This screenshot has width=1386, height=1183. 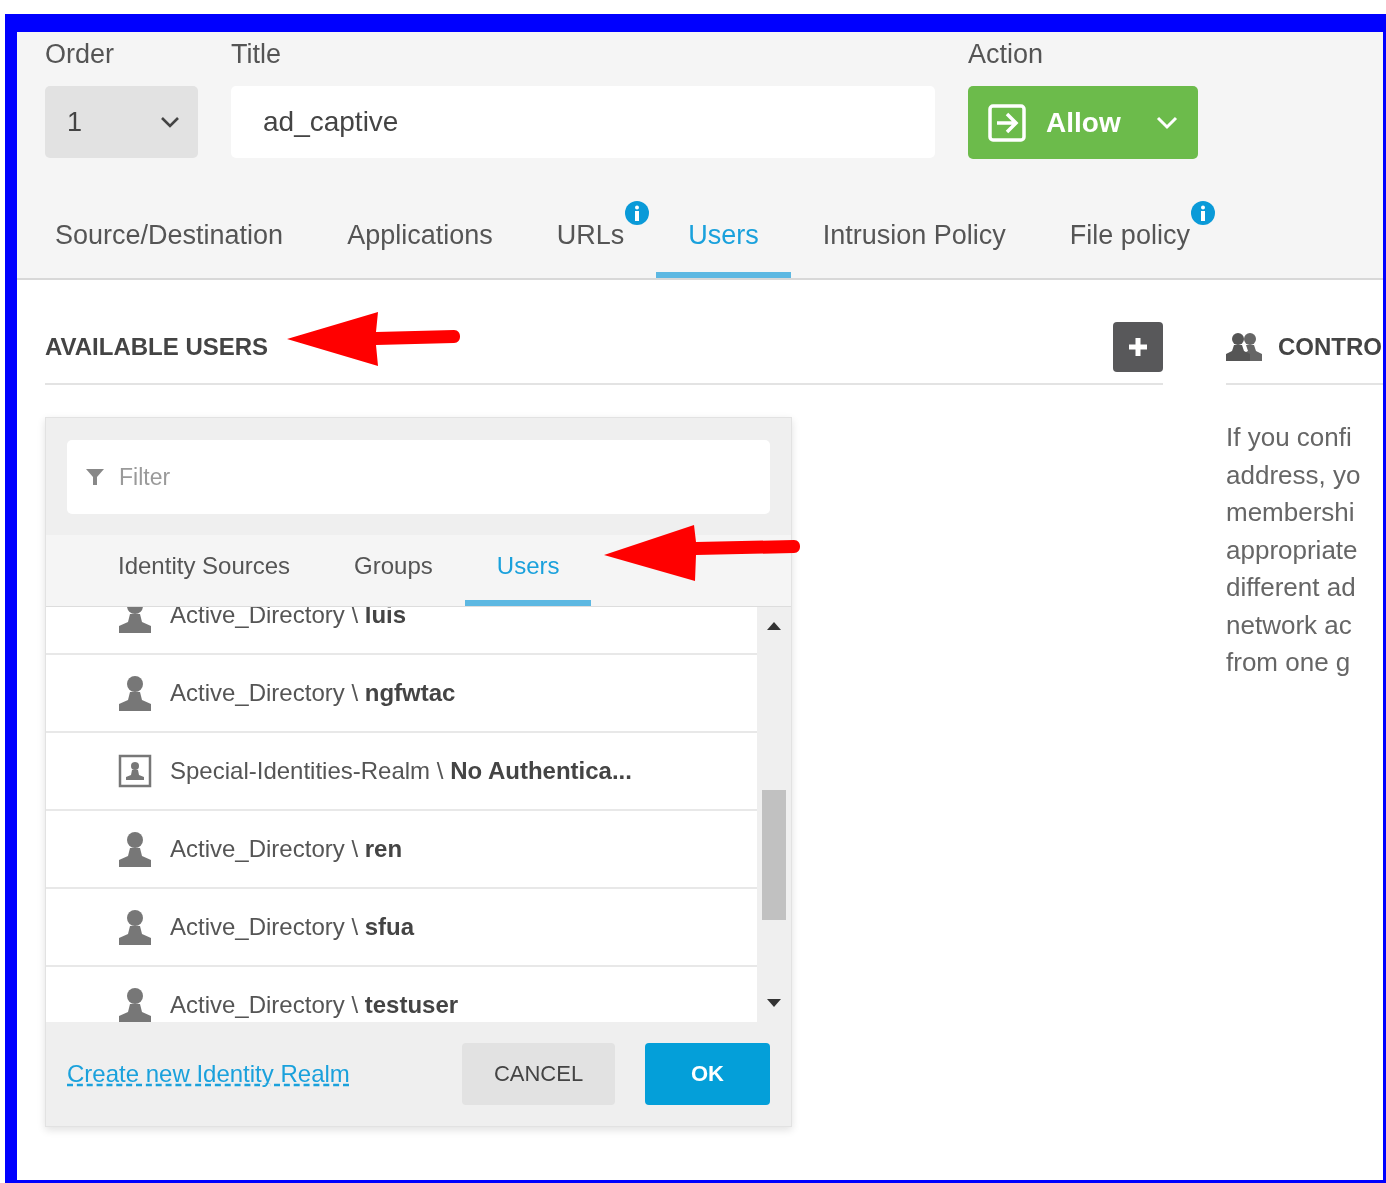 What do you see at coordinates (169, 238) in the screenshot?
I see `tab: Source/Destination` at bounding box center [169, 238].